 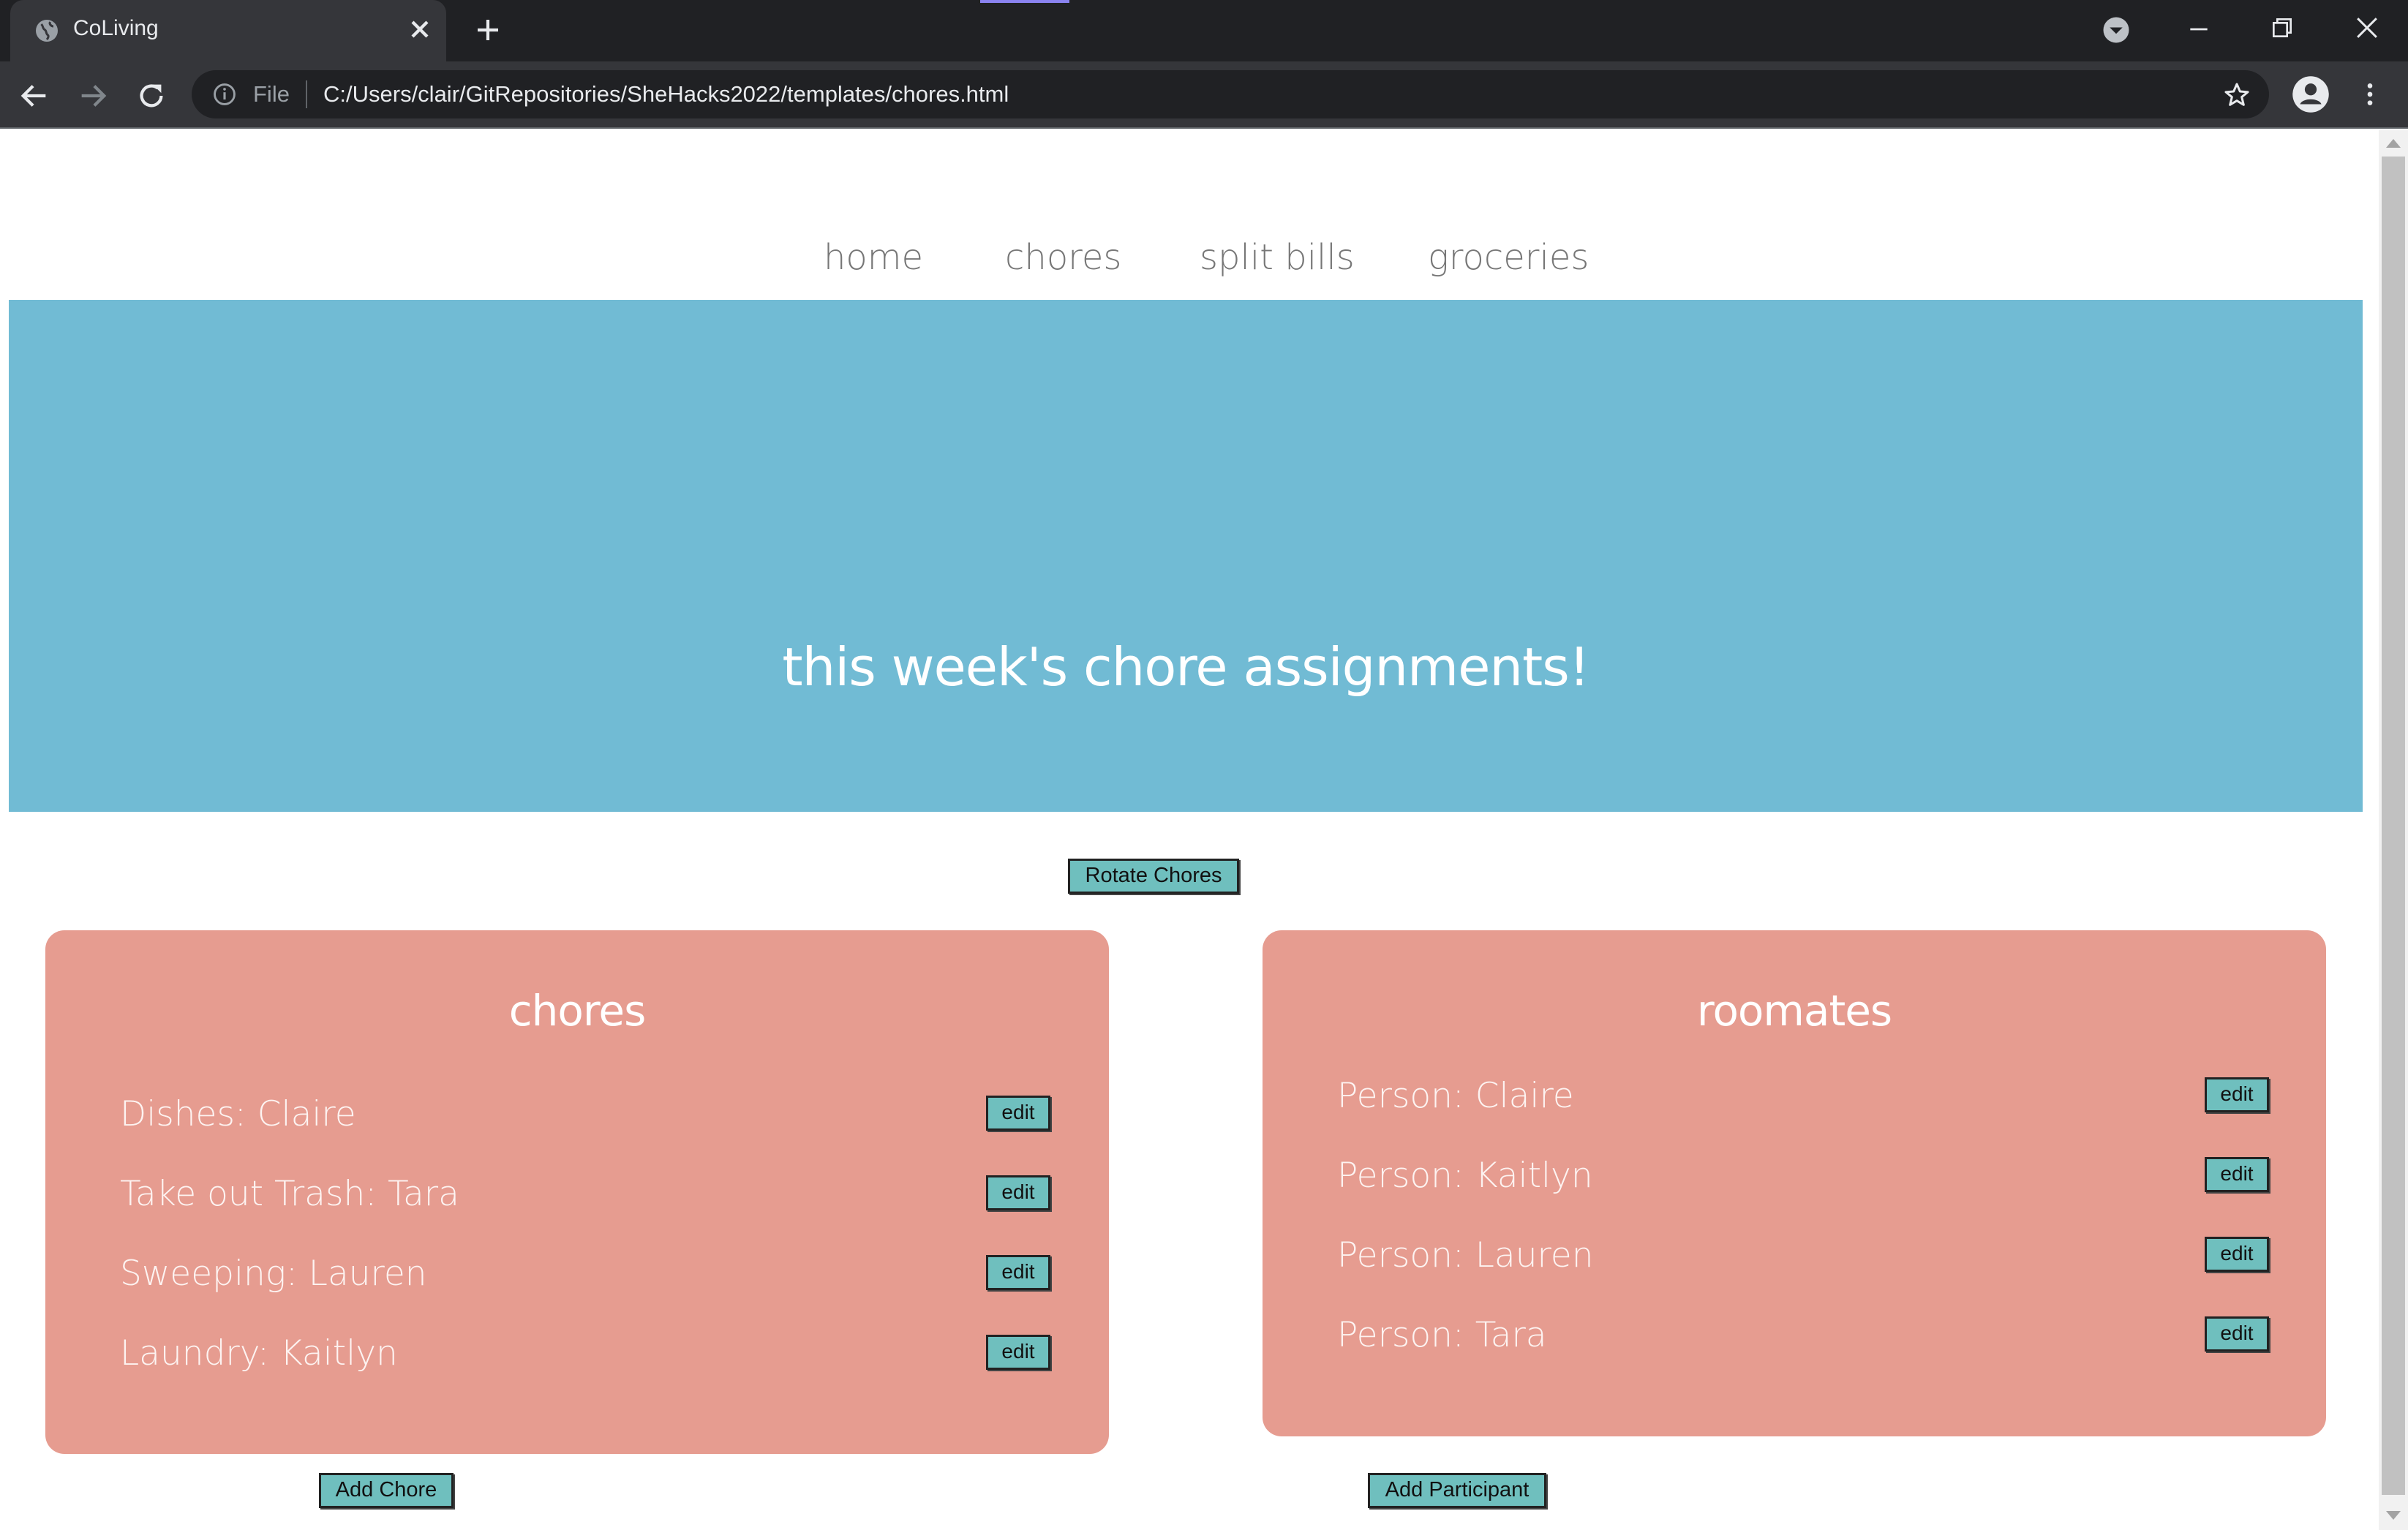 What do you see at coordinates (2236, 95) in the screenshot?
I see `bookmark-star-icon` at bounding box center [2236, 95].